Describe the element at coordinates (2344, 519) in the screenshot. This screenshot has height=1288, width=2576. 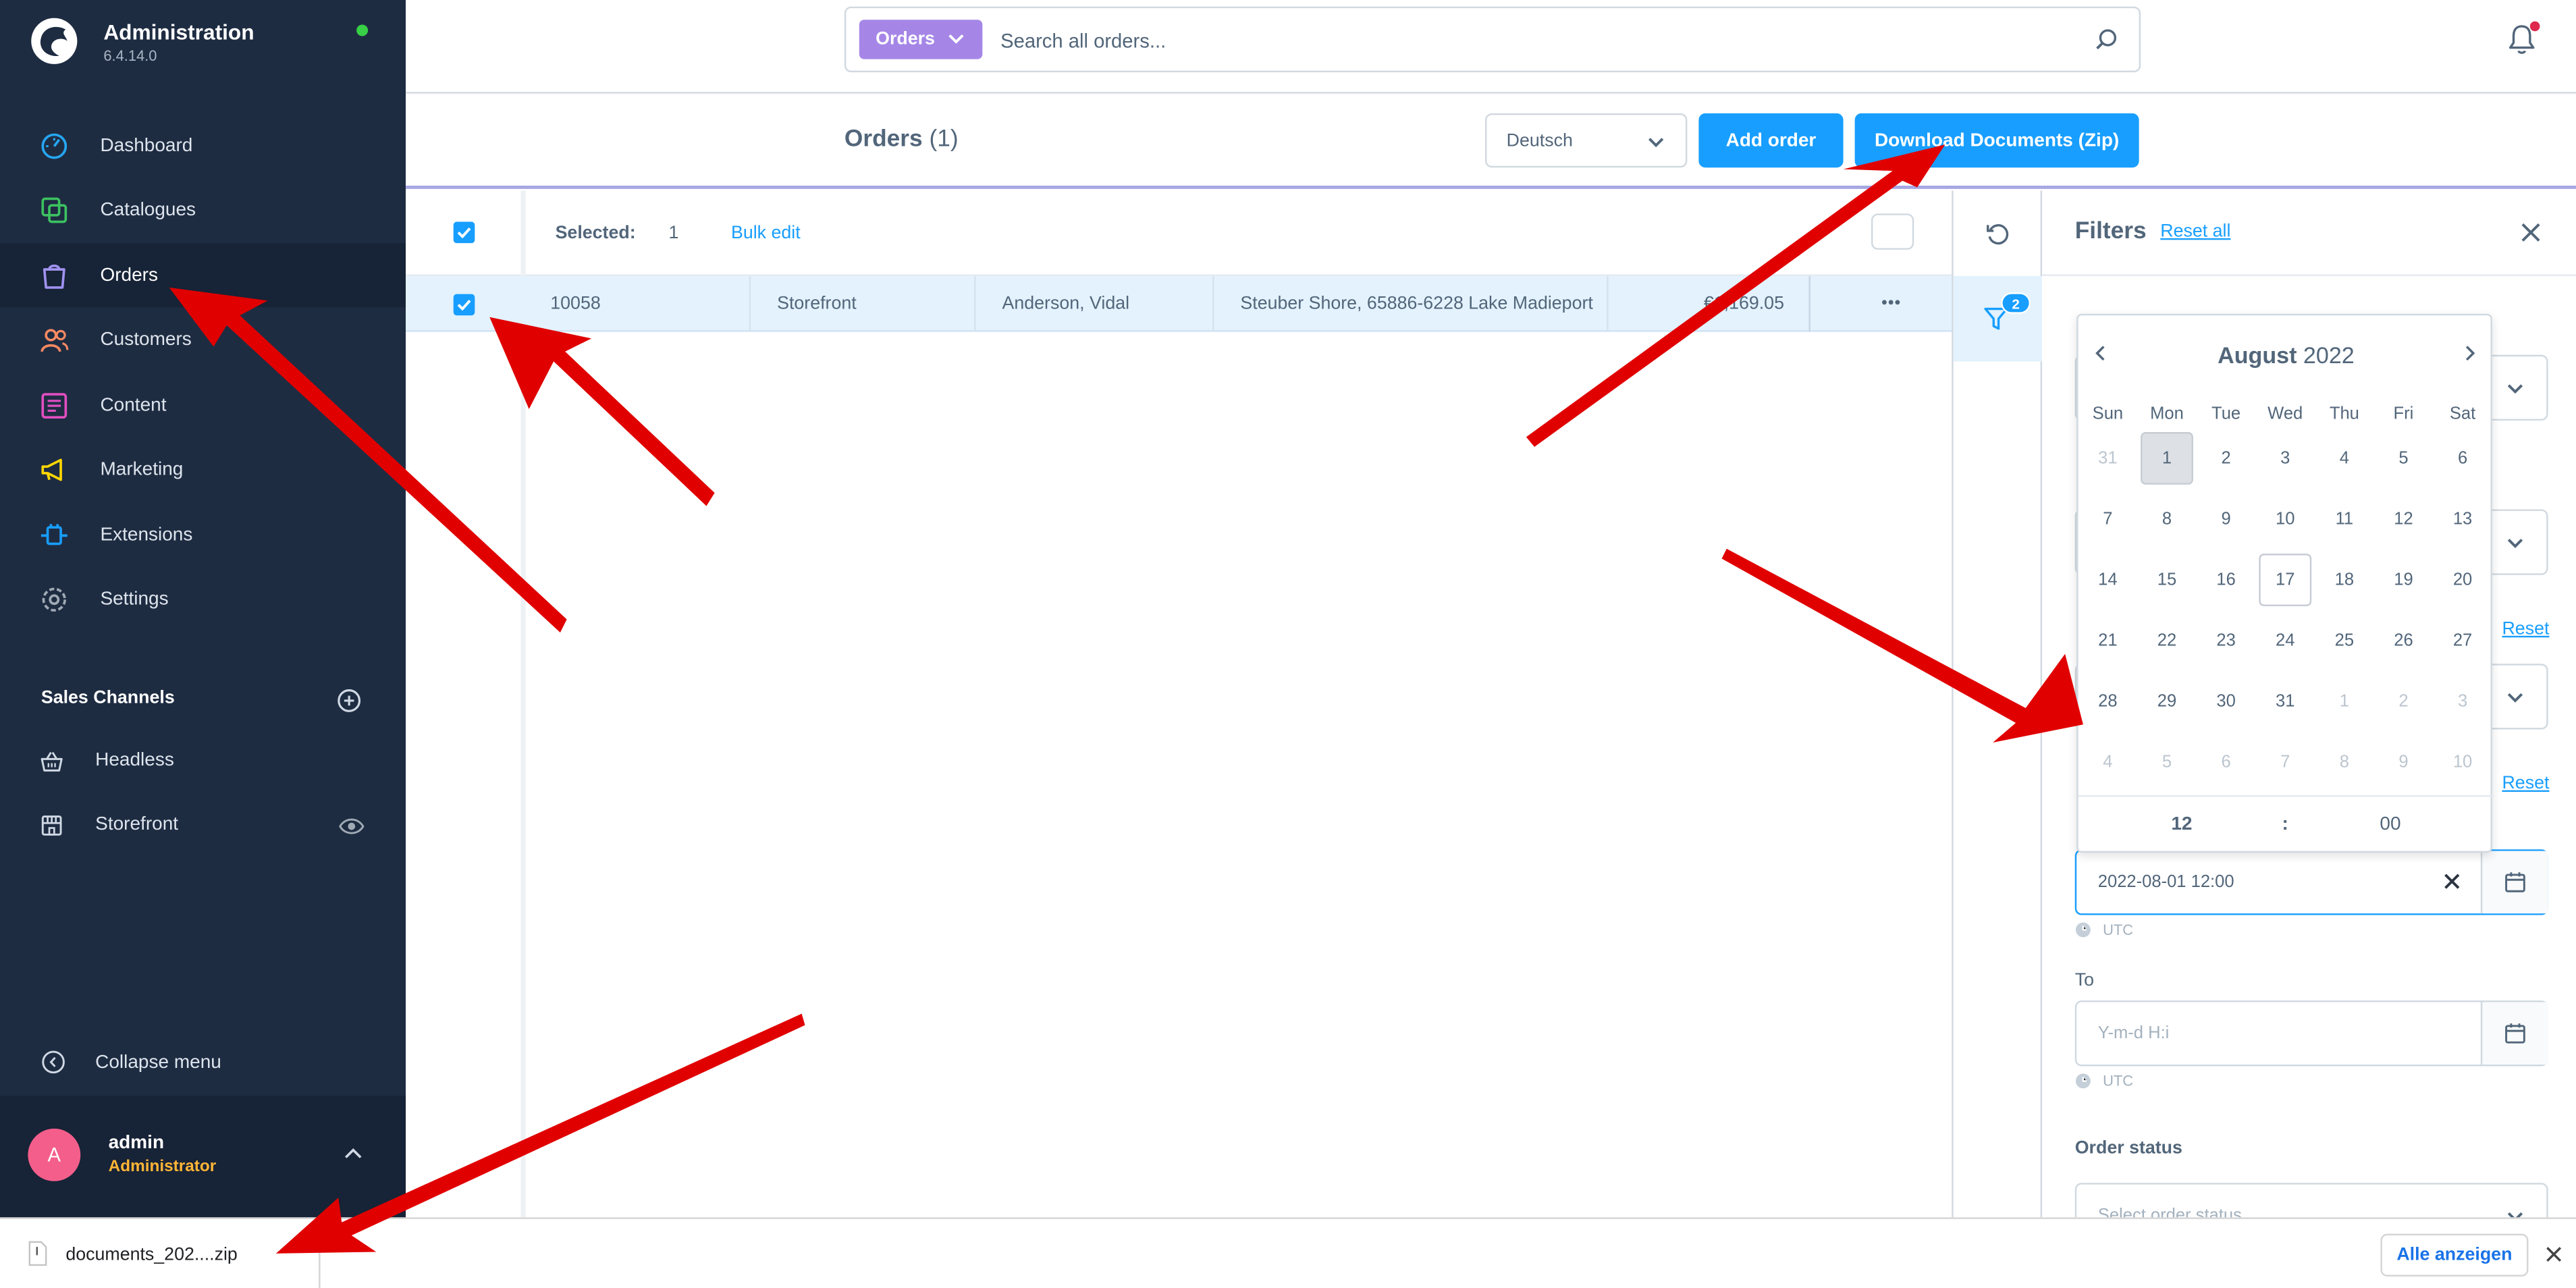
I see `calendar-day: 11` at that location.